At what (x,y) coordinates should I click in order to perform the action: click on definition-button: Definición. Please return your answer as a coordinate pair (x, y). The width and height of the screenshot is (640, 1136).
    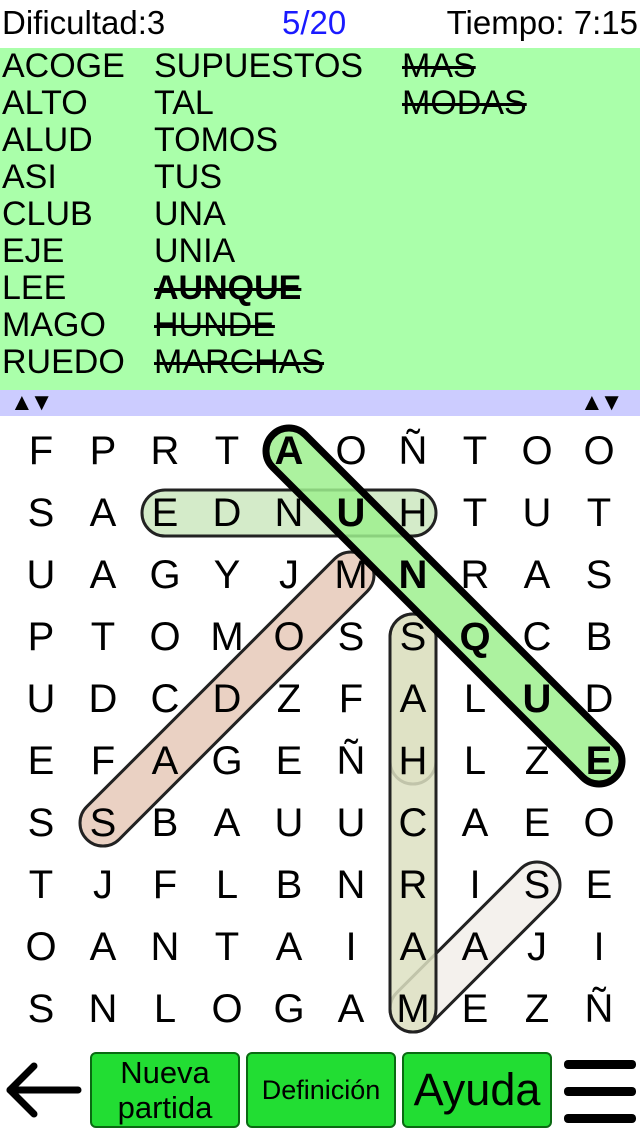
    Looking at the image, I should click on (321, 1090).